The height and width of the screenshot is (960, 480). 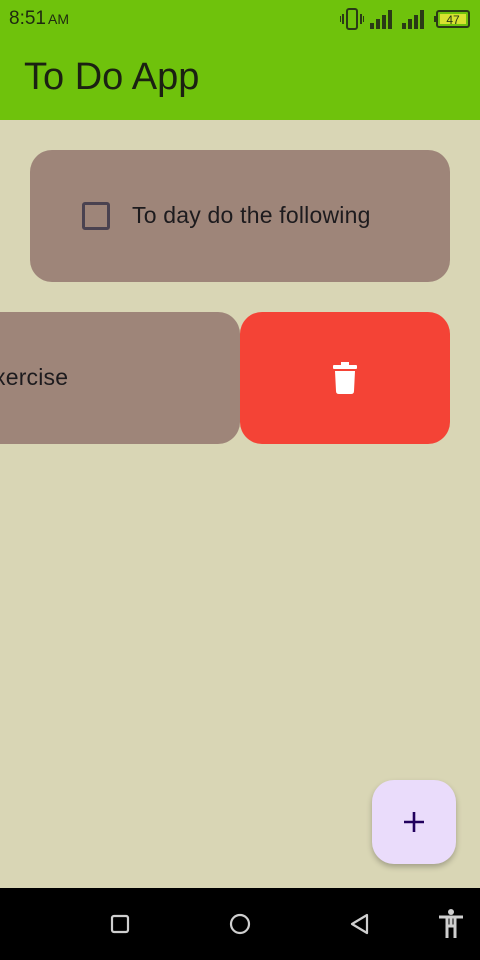 I want to click on back-icon, so click(x=360, y=924).